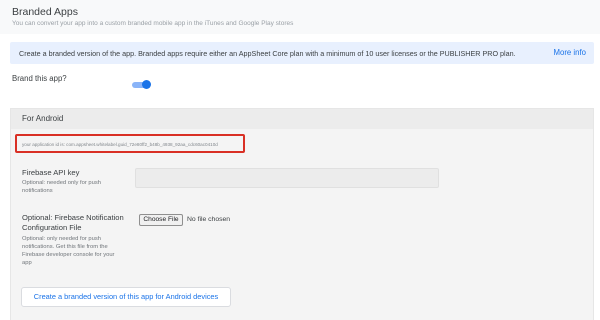 Image resolution: width=600 pixels, height=320 pixels. I want to click on android-section-header: For Android, so click(302, 119).